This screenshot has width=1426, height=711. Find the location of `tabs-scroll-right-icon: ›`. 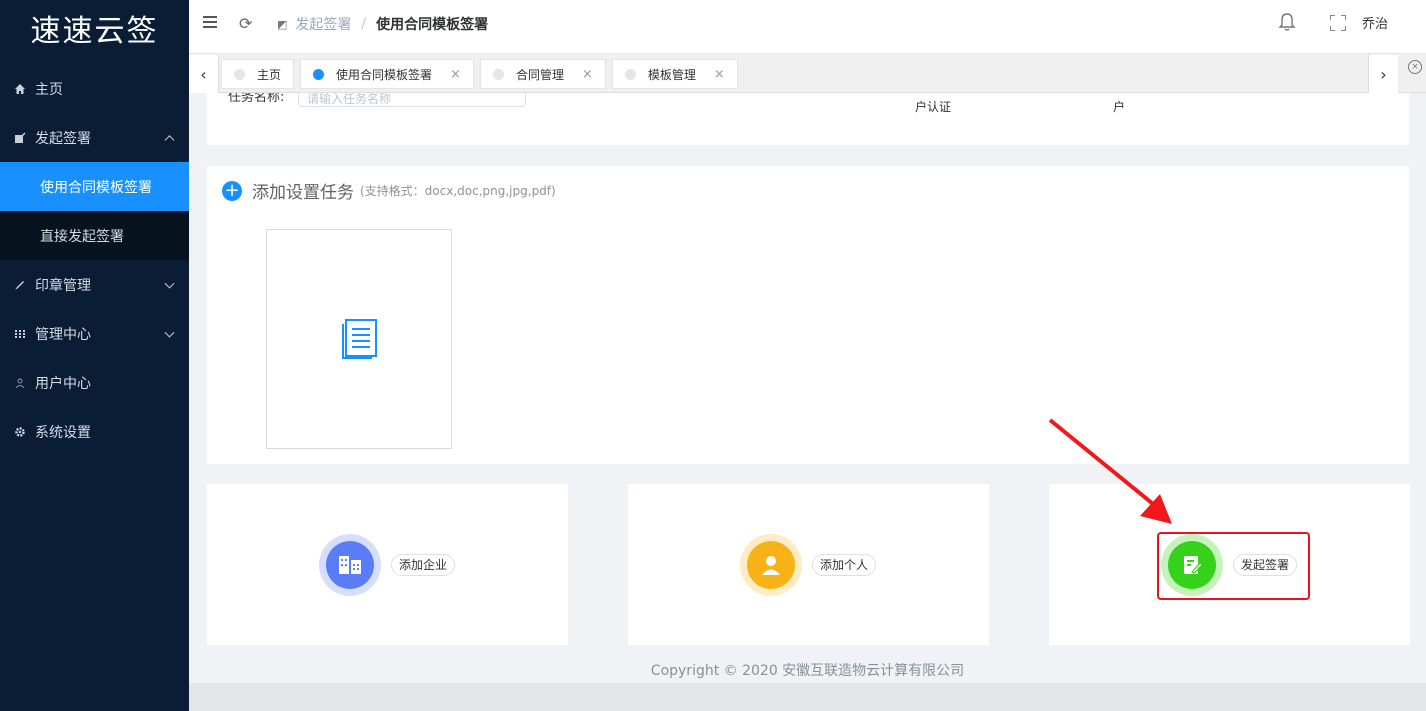

tabs-scroll-right-icon: › is located at coordinates (1383, 74).